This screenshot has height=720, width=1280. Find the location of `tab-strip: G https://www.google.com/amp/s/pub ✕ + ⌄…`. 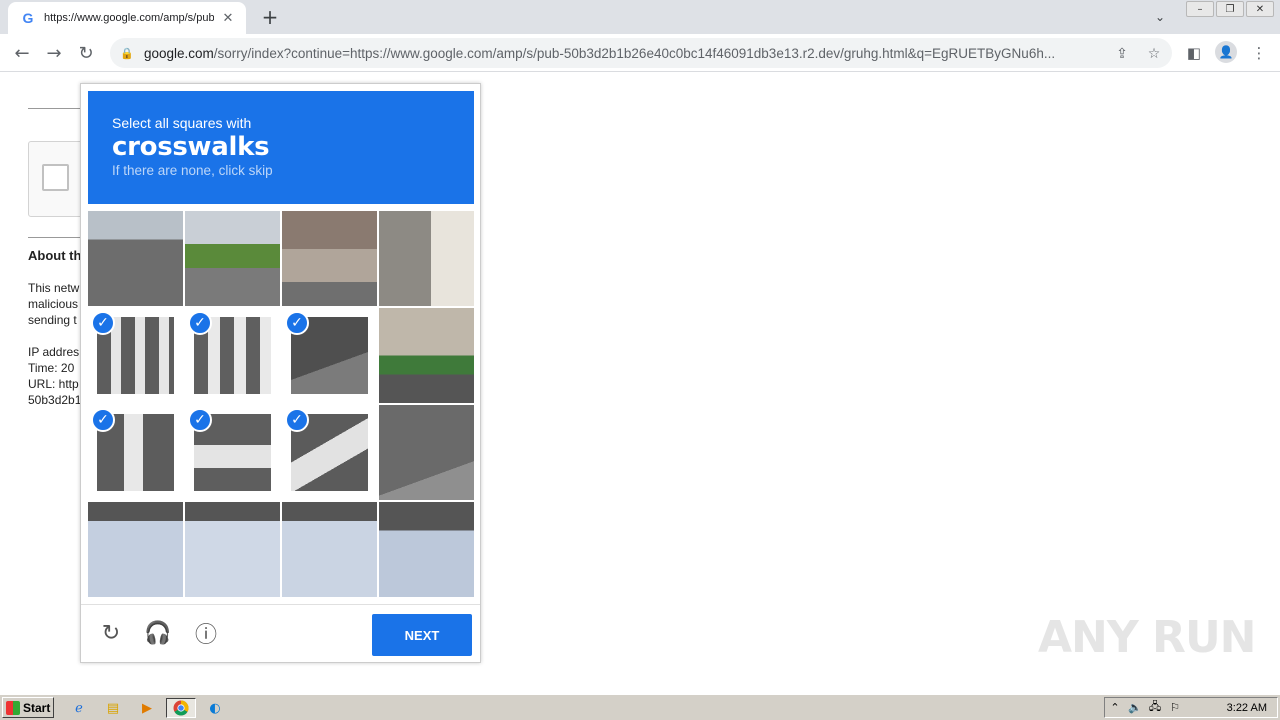

tab-strip: G https://www.google.com/amp/s/pub ✕ + ⌄… is located at coordinates (640, 17).